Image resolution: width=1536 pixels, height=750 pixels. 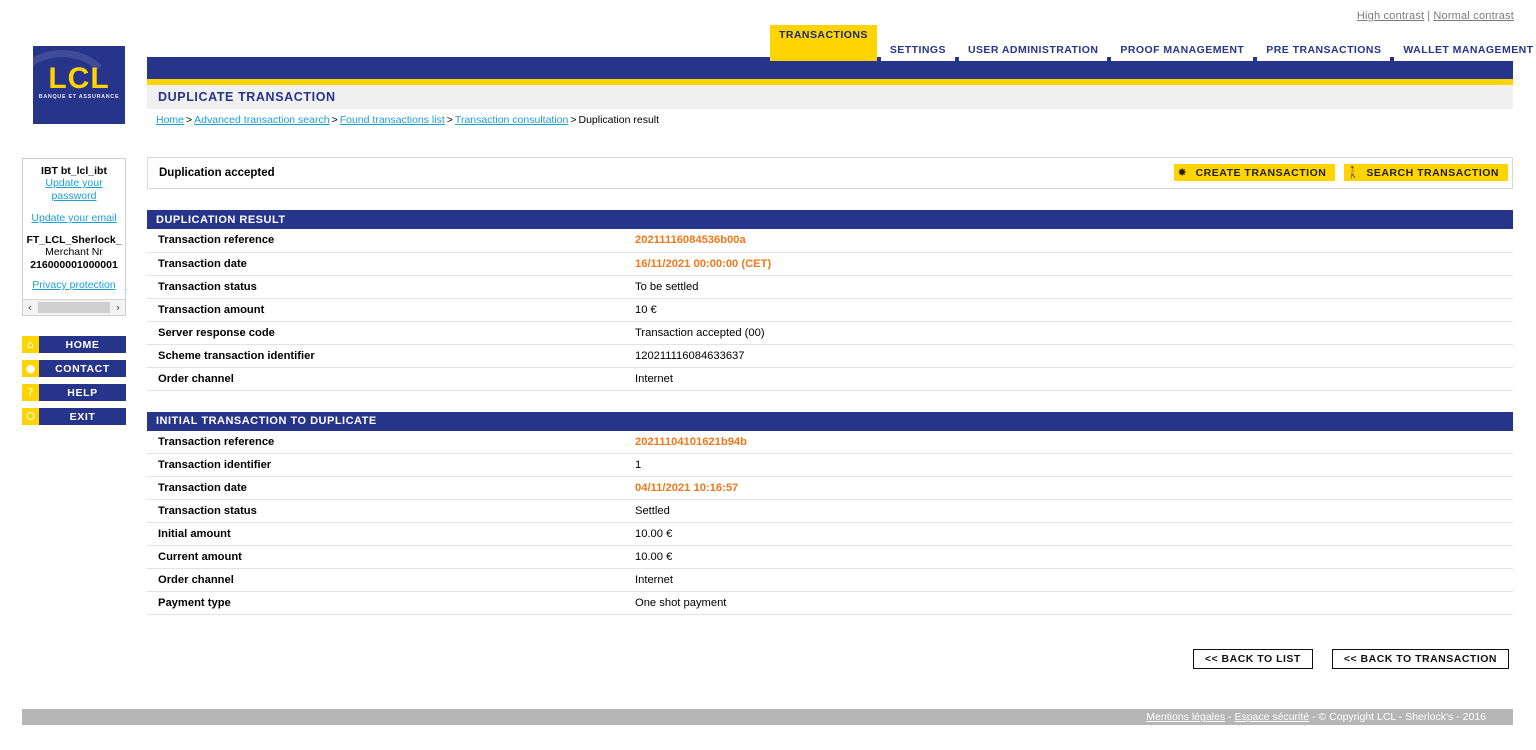 What do you see at coordinates (74, 218) in the screenshot?
I see `update-email-link: Update your email` at bounding box center [74, 218].